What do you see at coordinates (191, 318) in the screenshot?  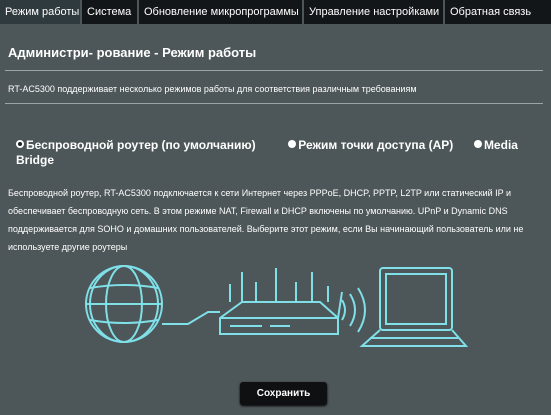 I see `cable-line` at bounding box center [191, 318].